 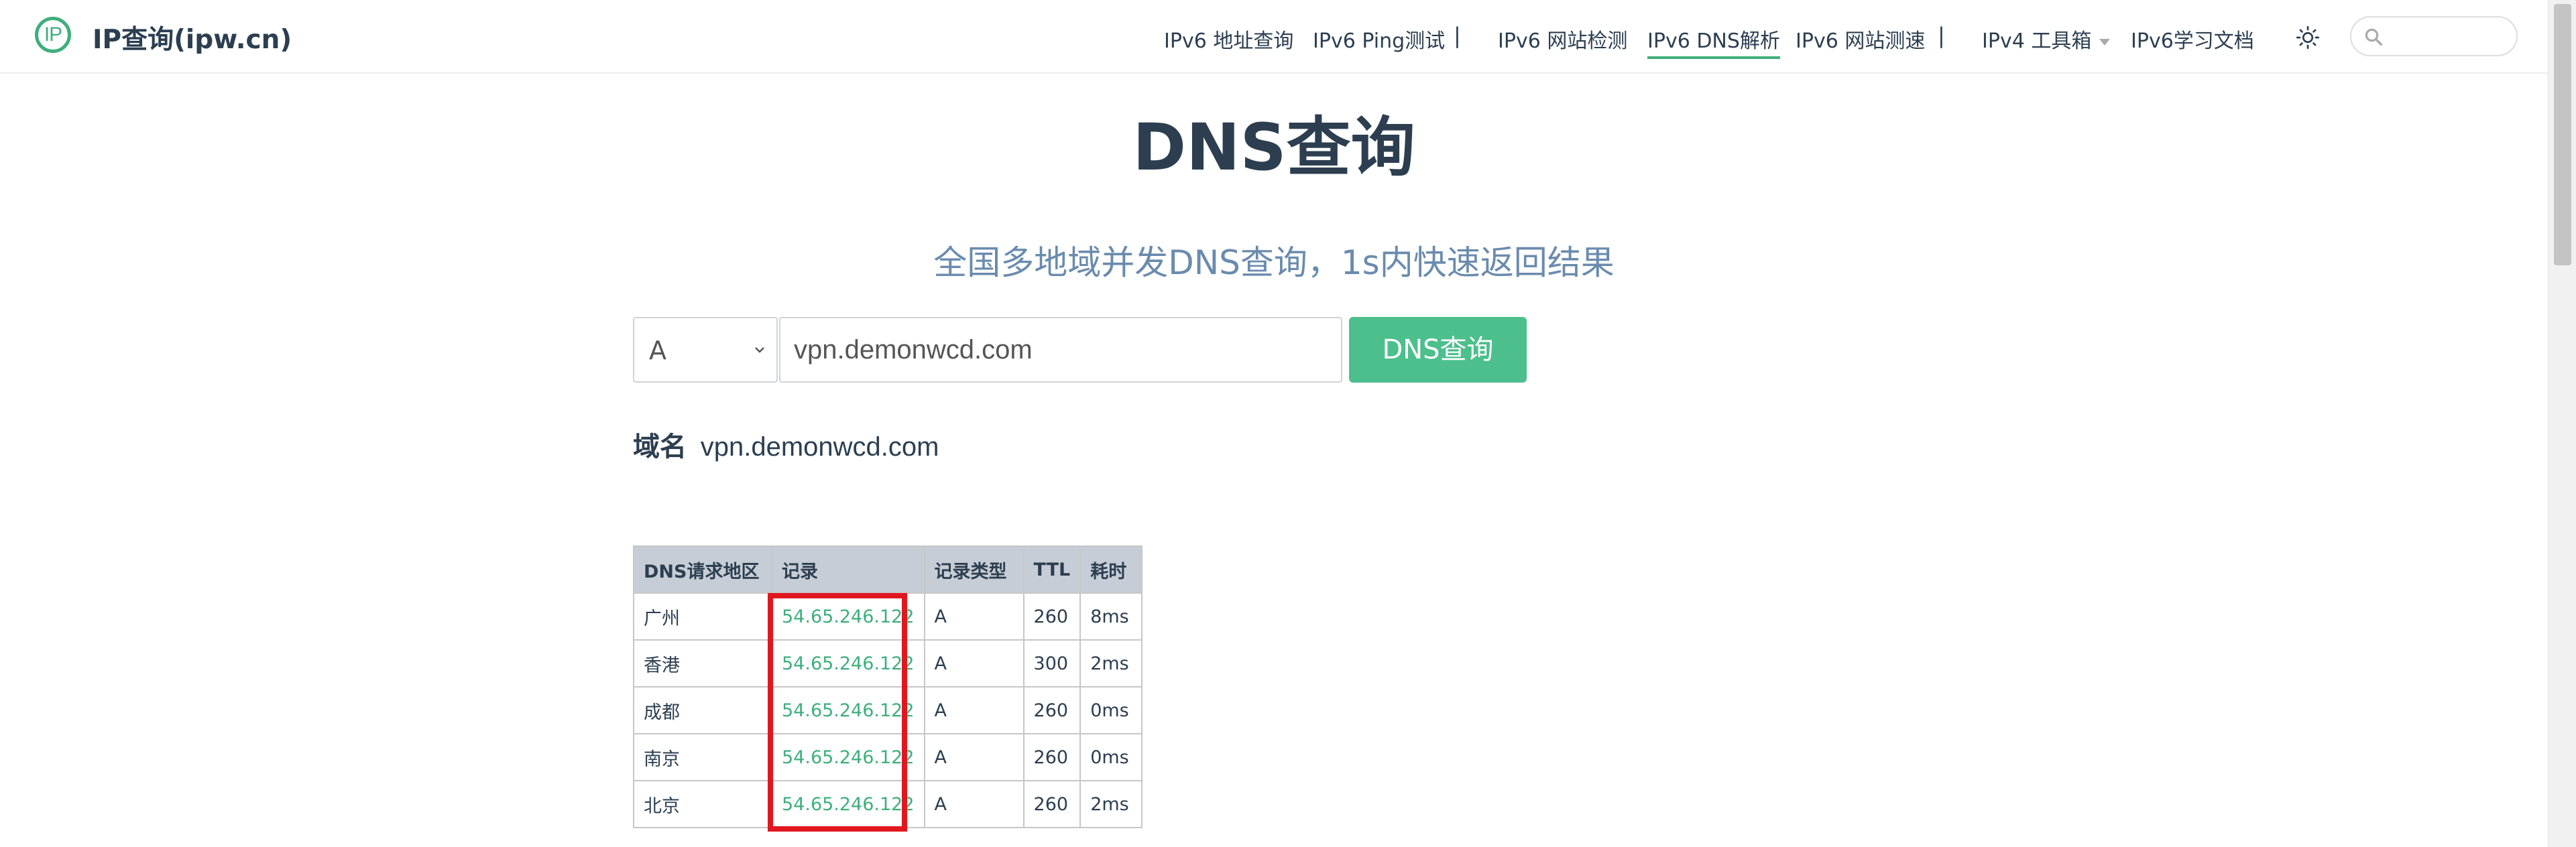 I want to click on table-row: 北京 54.65.246.122 A 260 2ms, so click(x=888, y=804).